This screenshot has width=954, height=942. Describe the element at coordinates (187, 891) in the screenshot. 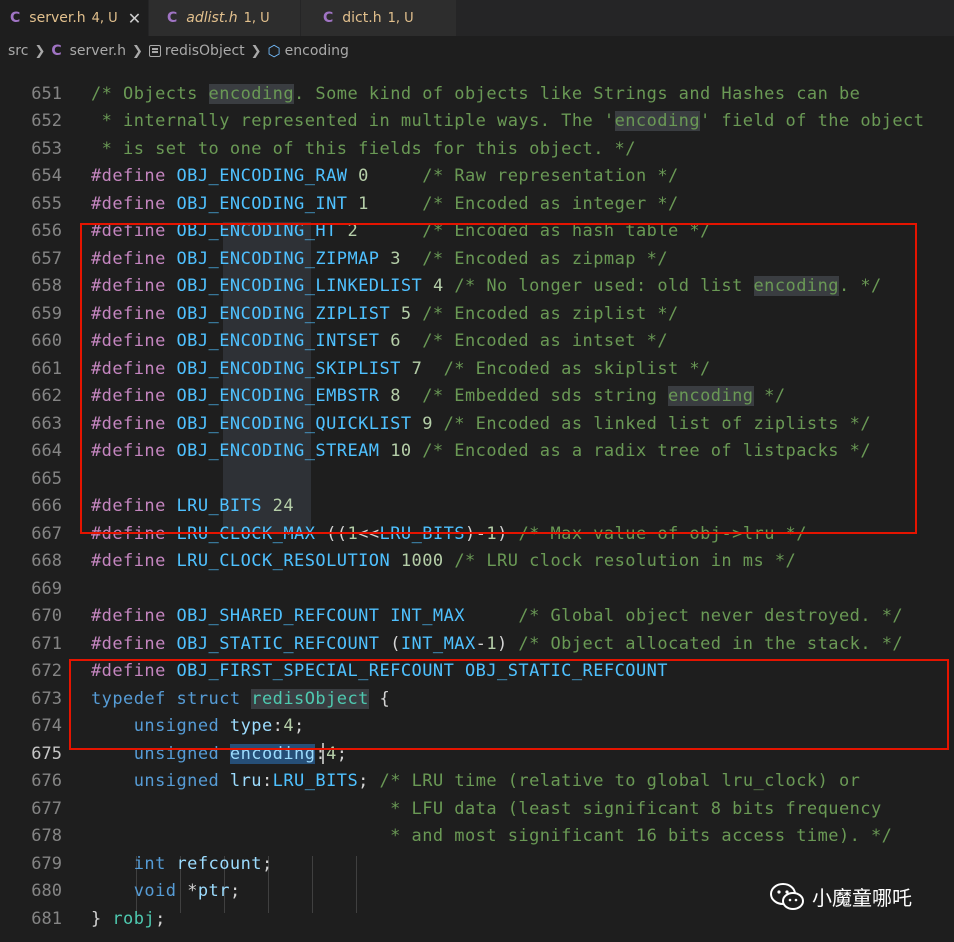

I see `code-text: void *ptr;` at that location.